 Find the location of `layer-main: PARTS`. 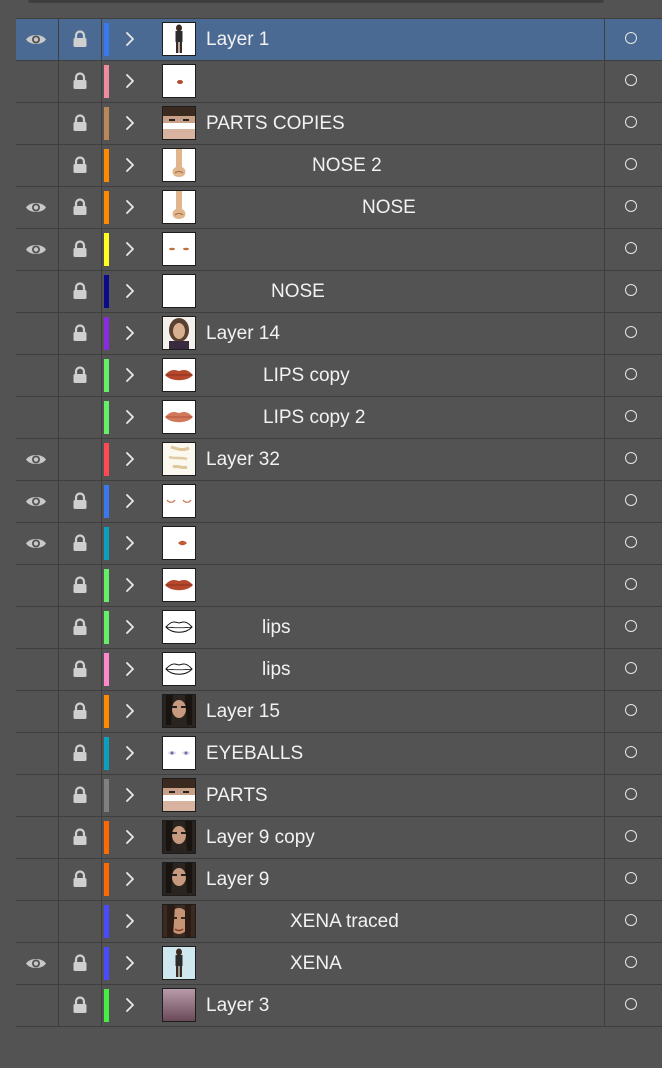

layer-main: PARTS is located at coordinates (353, 795).